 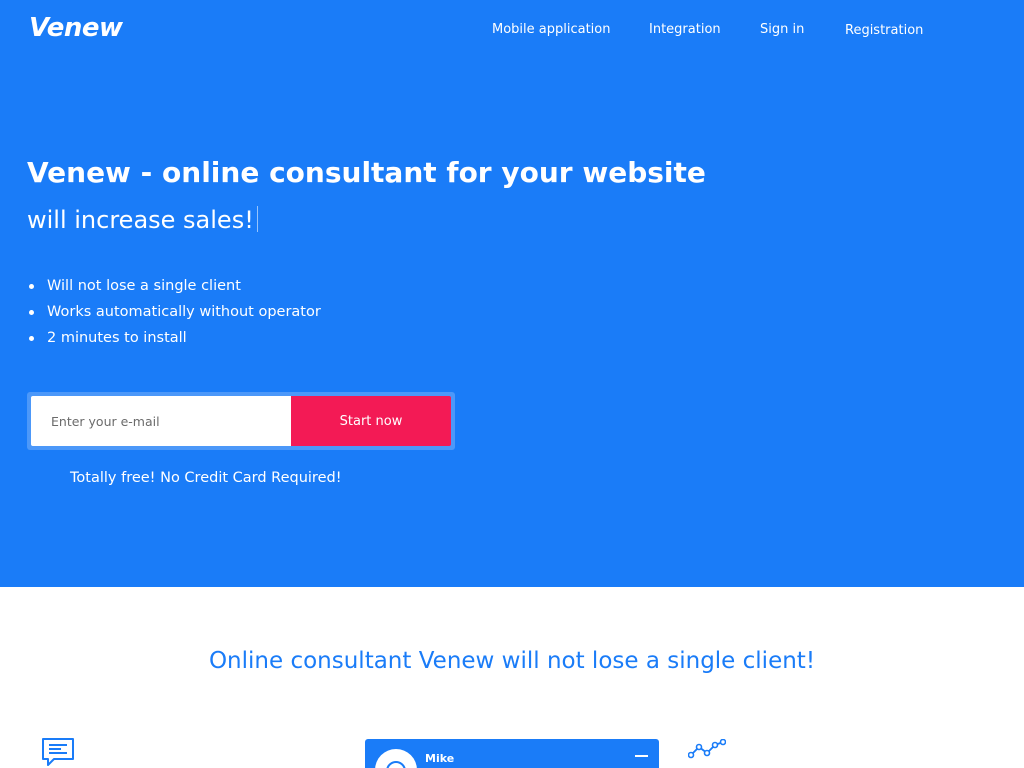 What do you see at coordinates (440, 758) in the screenshot?
I see `agent-name: Mike` at bounding box center [440, 758].